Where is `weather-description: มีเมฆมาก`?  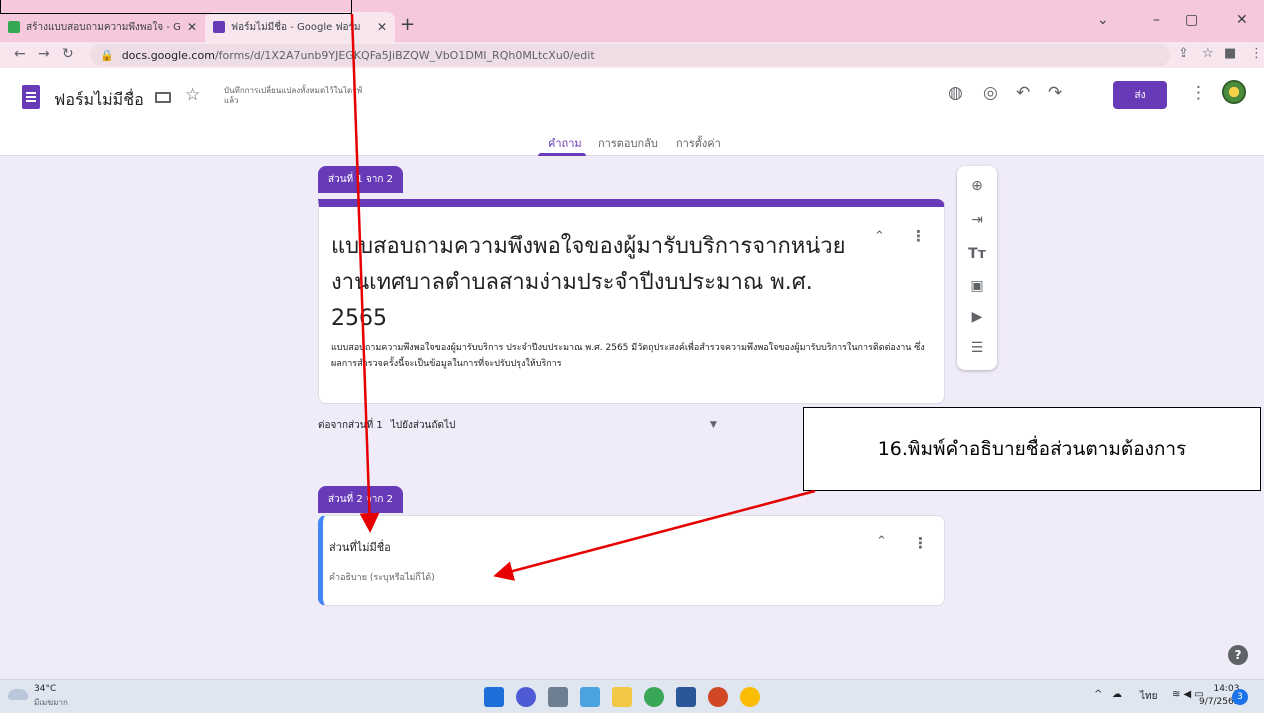 weather-description: มีเมฆมาก is located at coordinates (51, 702).